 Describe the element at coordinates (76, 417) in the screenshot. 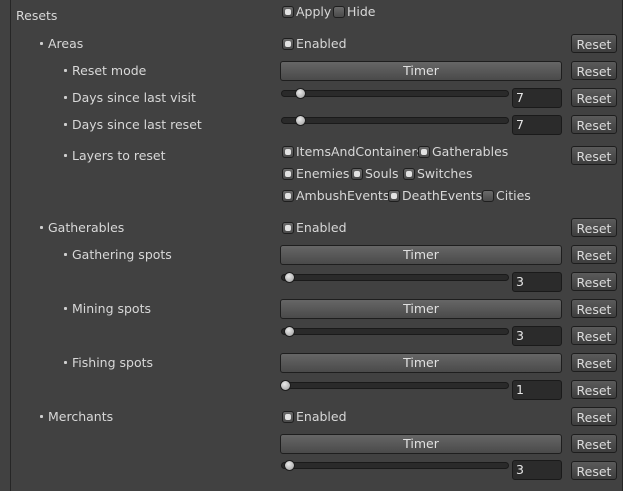

I see `merchants-label: Merchants` at that location.